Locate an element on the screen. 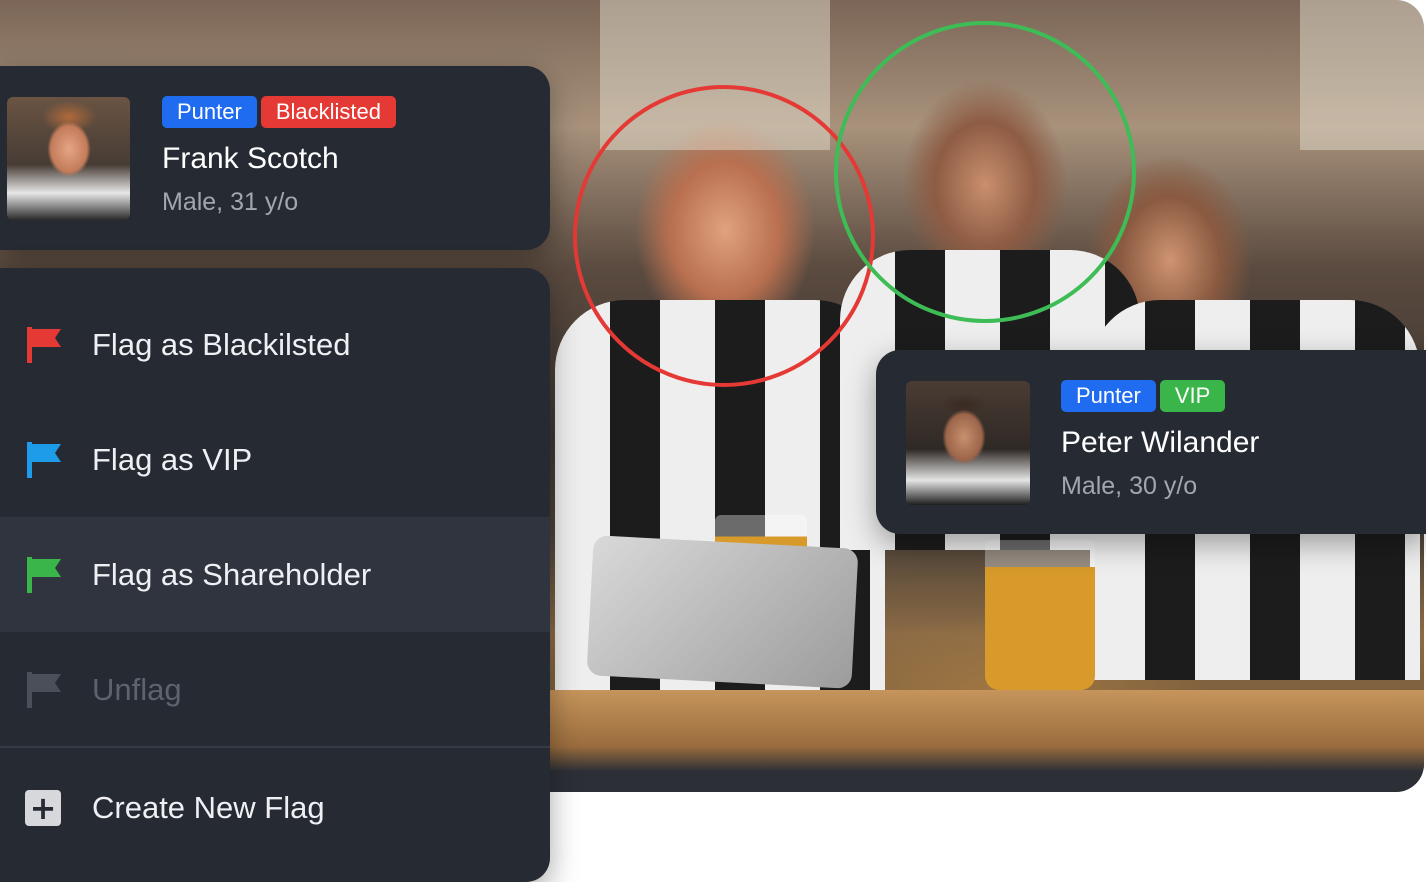  gray-flag-icon is located at coordinates (44, 689).